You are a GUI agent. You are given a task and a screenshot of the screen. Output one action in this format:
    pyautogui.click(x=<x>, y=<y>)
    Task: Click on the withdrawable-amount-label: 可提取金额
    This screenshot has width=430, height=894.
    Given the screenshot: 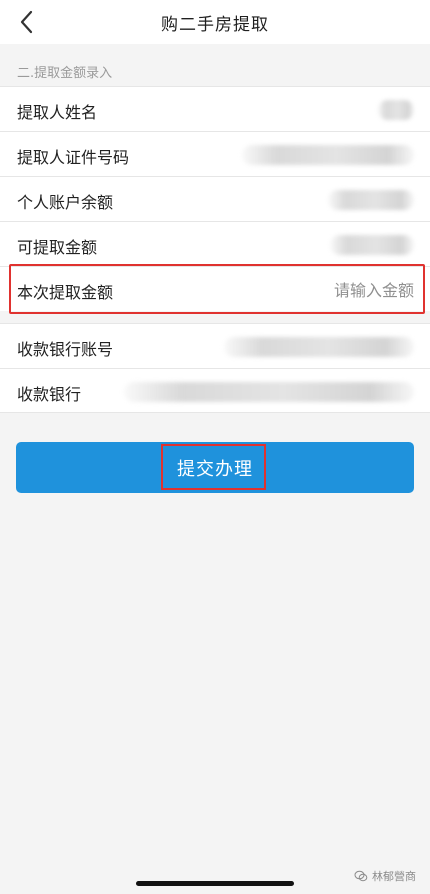 What is the action you would take?
    pyautogui.click(x=57, y=247)
    